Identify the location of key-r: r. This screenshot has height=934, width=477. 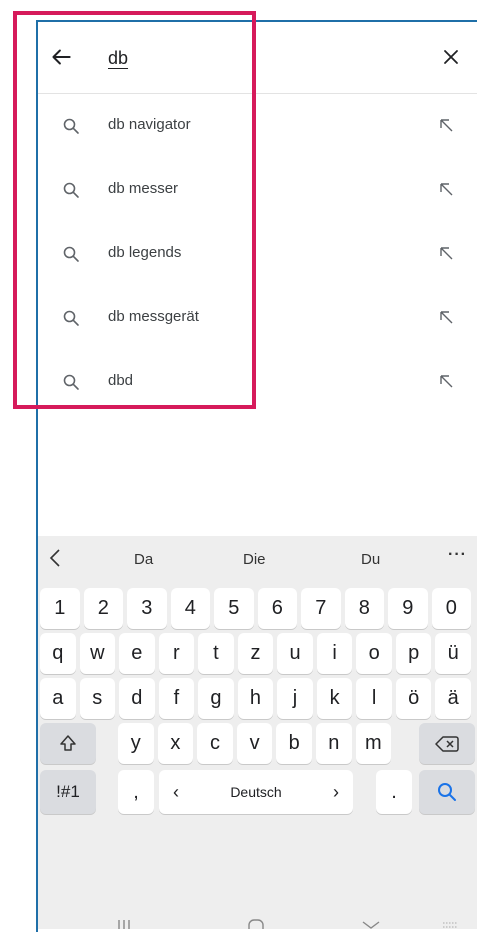
(176, 653).